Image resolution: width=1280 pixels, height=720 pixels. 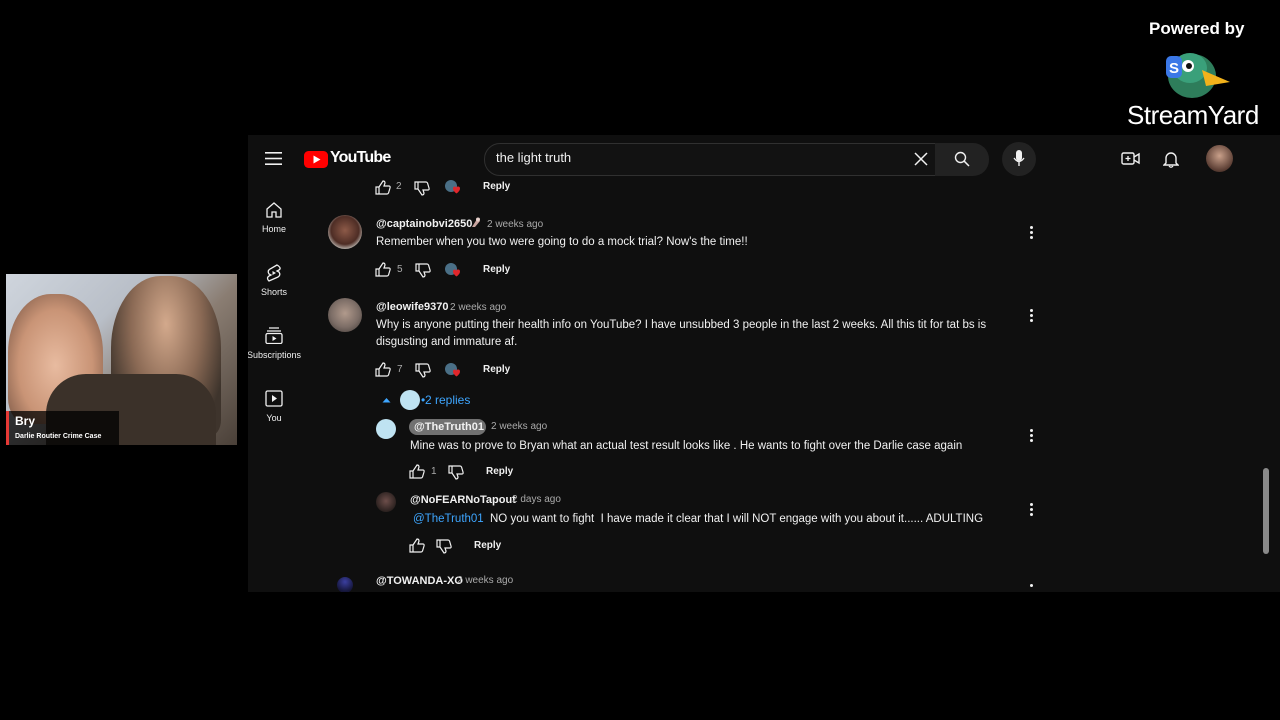 What do you see at coordinates (274, 335) in the screenshot?
I see `subscriptions-icon` at bounding box center [274, 335].